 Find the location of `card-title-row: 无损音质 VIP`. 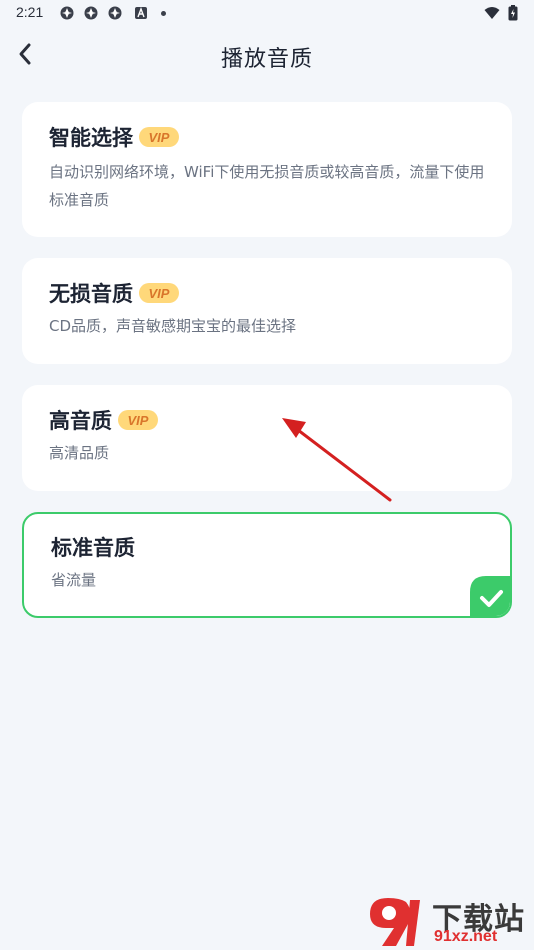

card-title-row: 无损音质 VIP is located at coordinates (114, 293).